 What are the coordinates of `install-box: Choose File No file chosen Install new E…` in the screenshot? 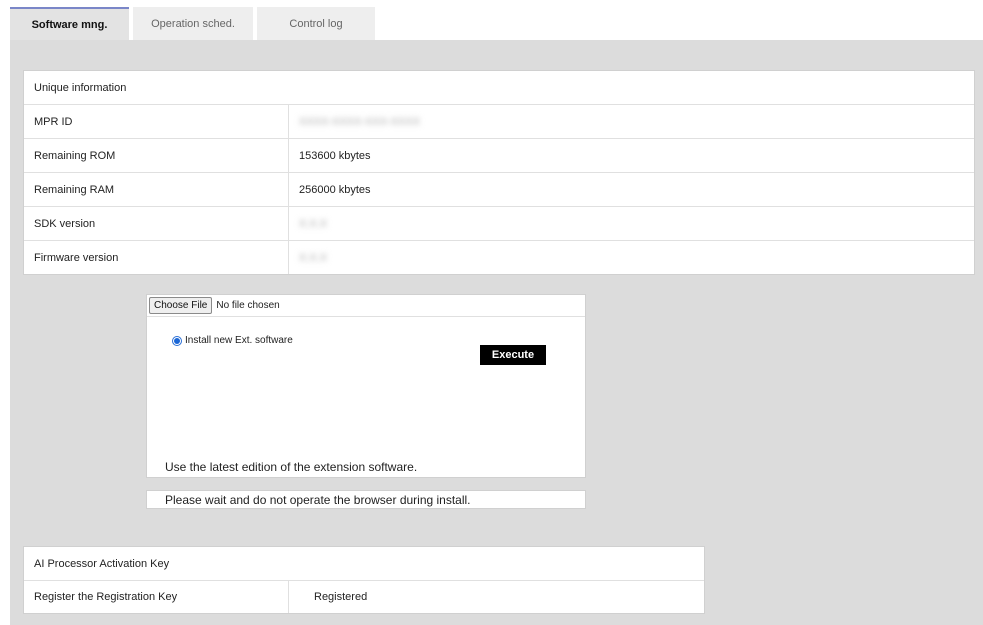 It's located at (366, 386).